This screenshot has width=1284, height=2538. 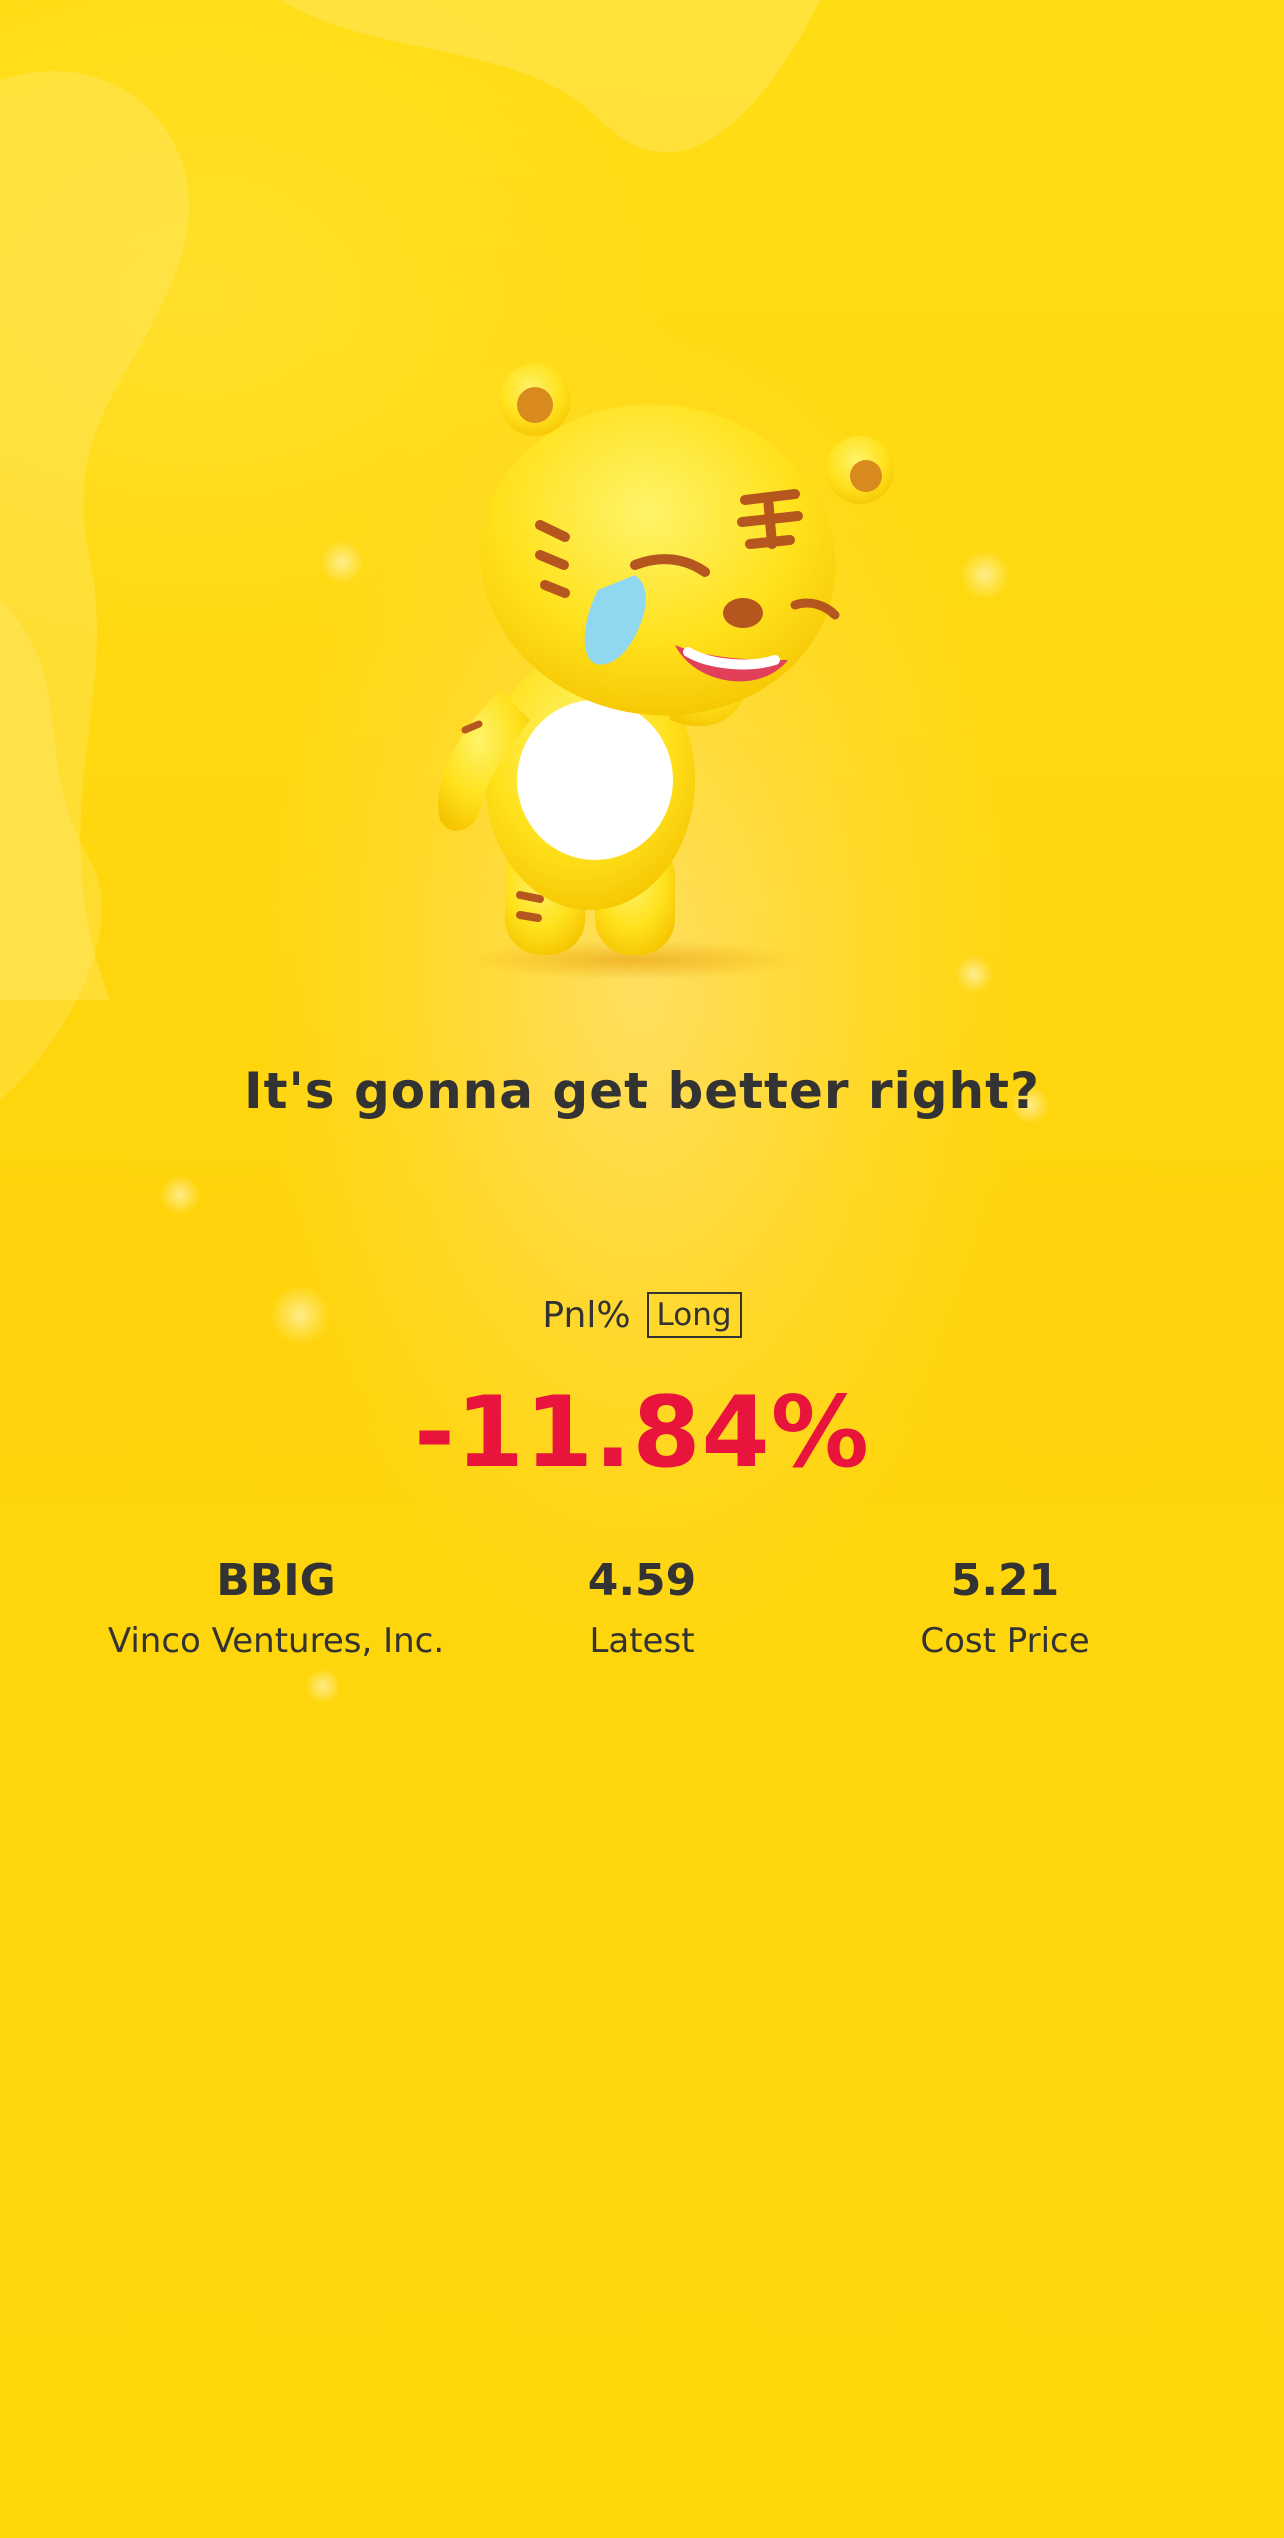 I want to click on stock-symbol: BBIG, so click(x=276, y=1580).